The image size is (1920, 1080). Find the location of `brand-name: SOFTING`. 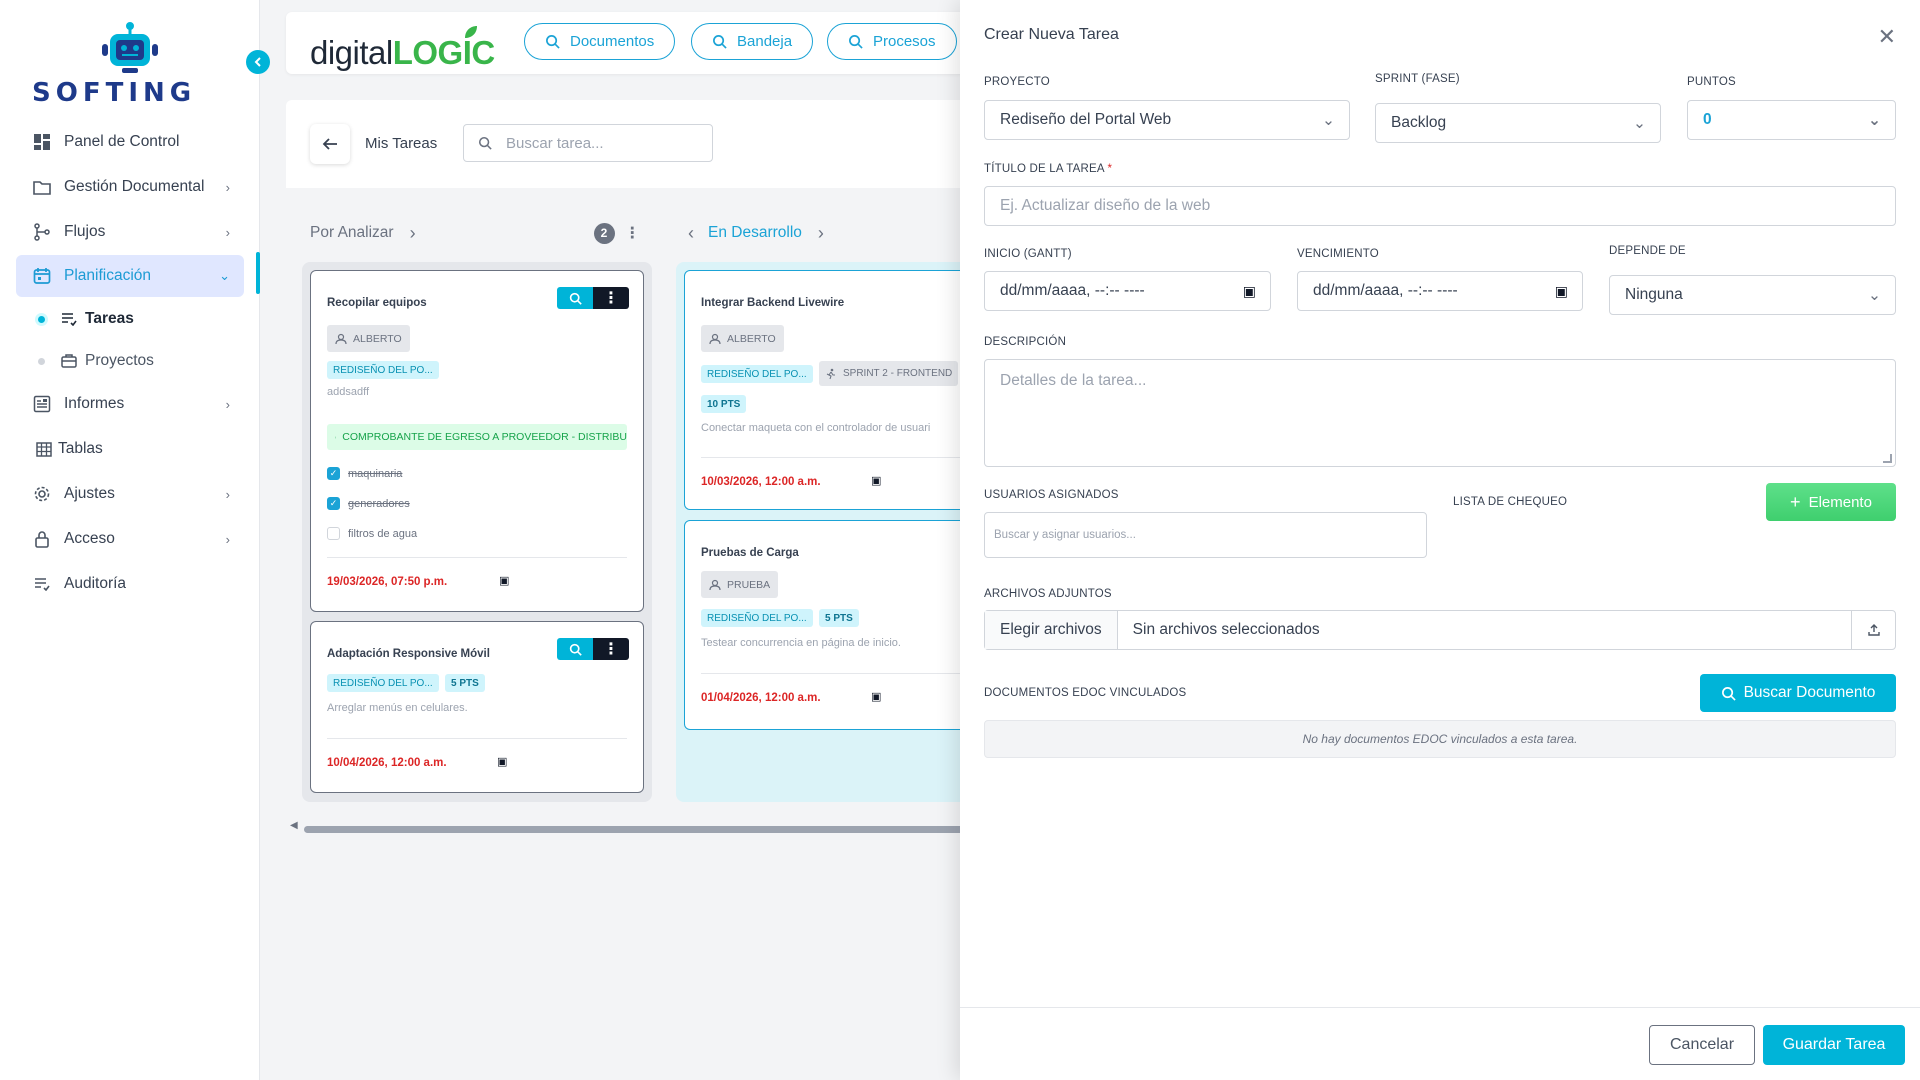

brand-name: SOFTING is located at coordinates (114, 93).